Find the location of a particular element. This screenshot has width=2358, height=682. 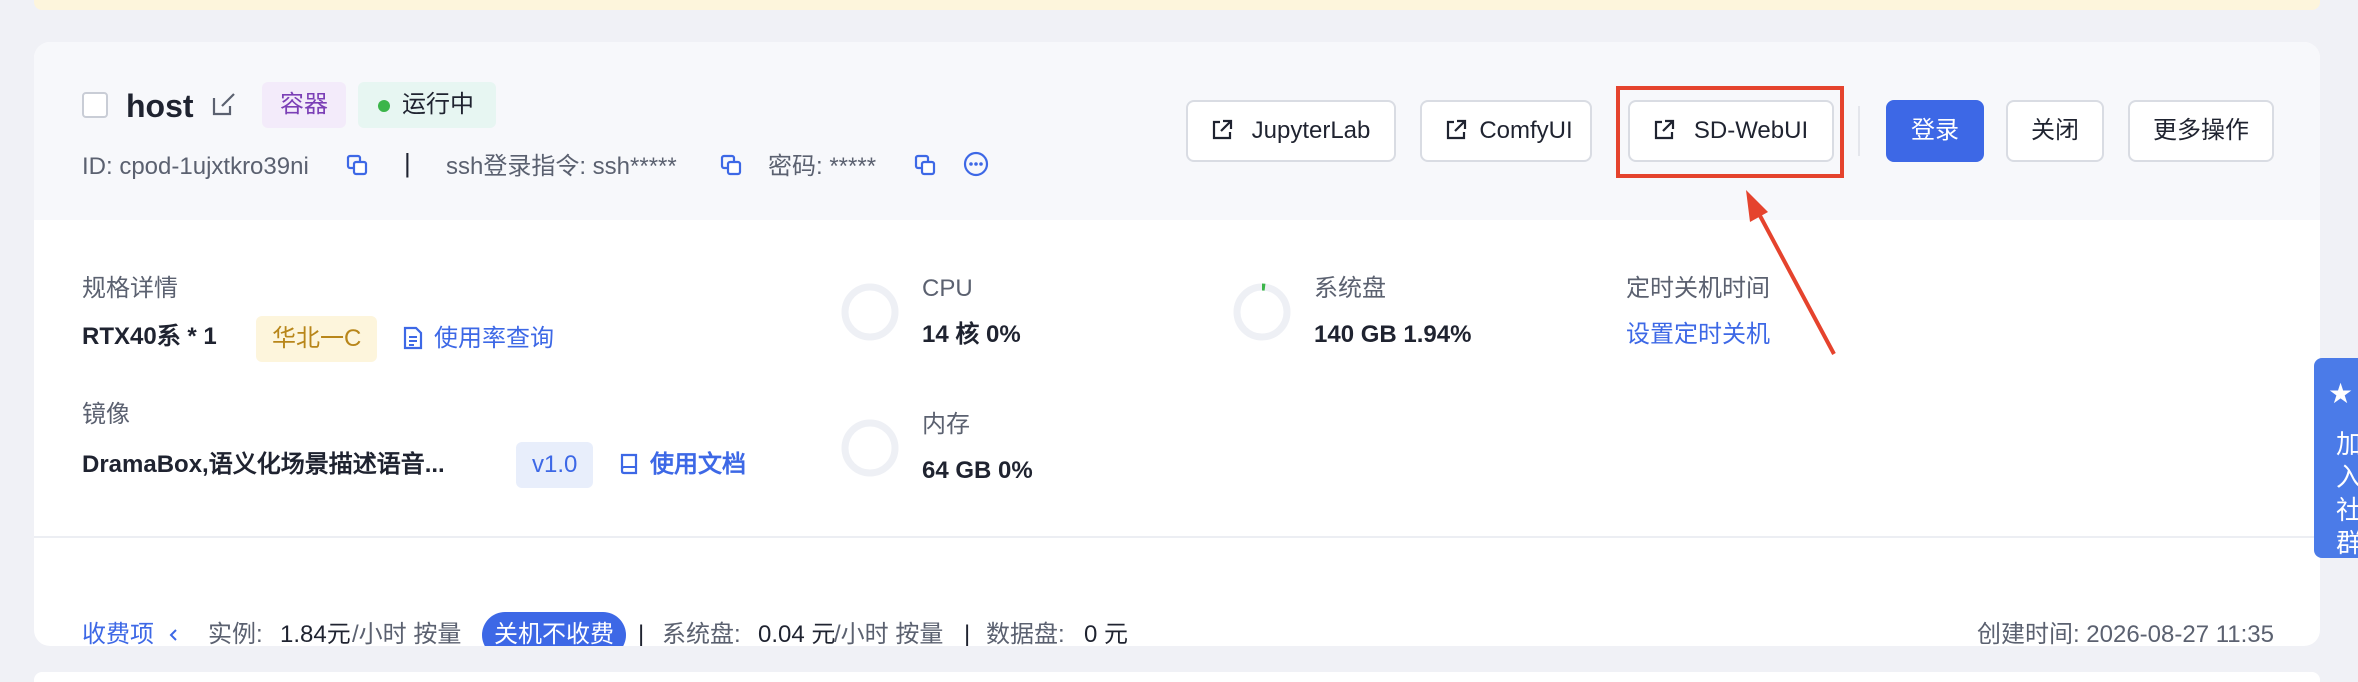

join-community-tab: ★ 加入社群 is located at coordinates (2336, 458).